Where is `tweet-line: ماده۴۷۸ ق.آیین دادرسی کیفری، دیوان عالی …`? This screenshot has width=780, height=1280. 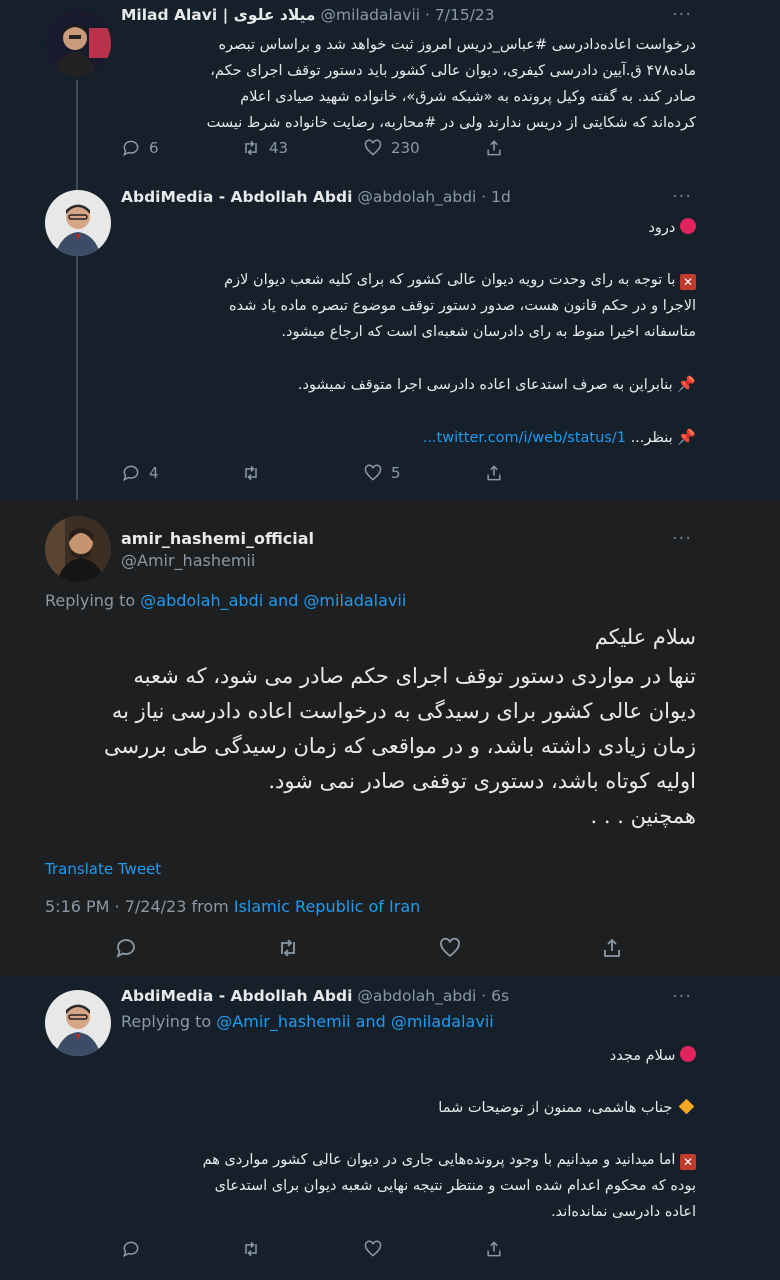 tweet-line: ماده۴۷۸ ق.آیین دادرسی کیفری، دیوان عالی … is located at coordinates (453, 71).